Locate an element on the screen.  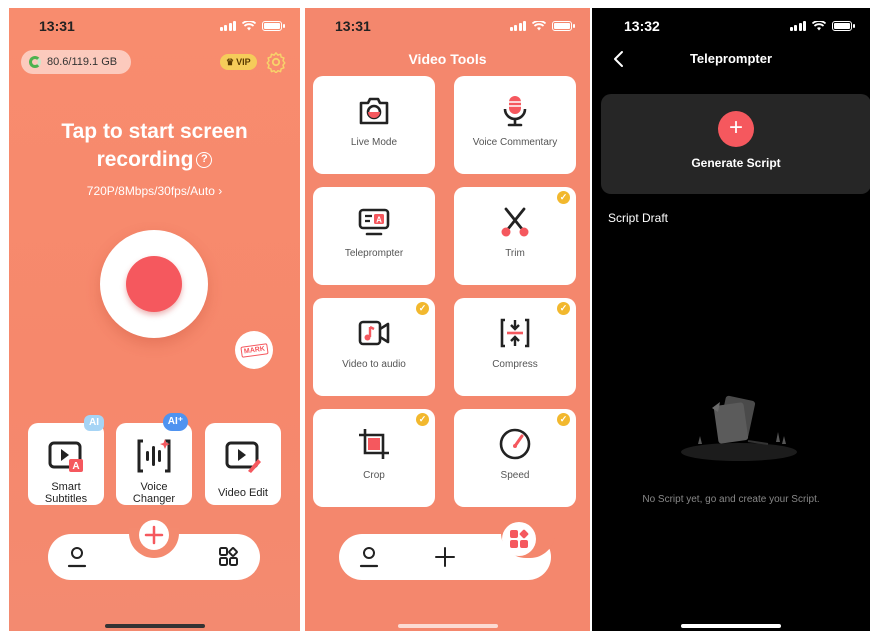
label-line-1: Voice is located at coordinates (154, 487).